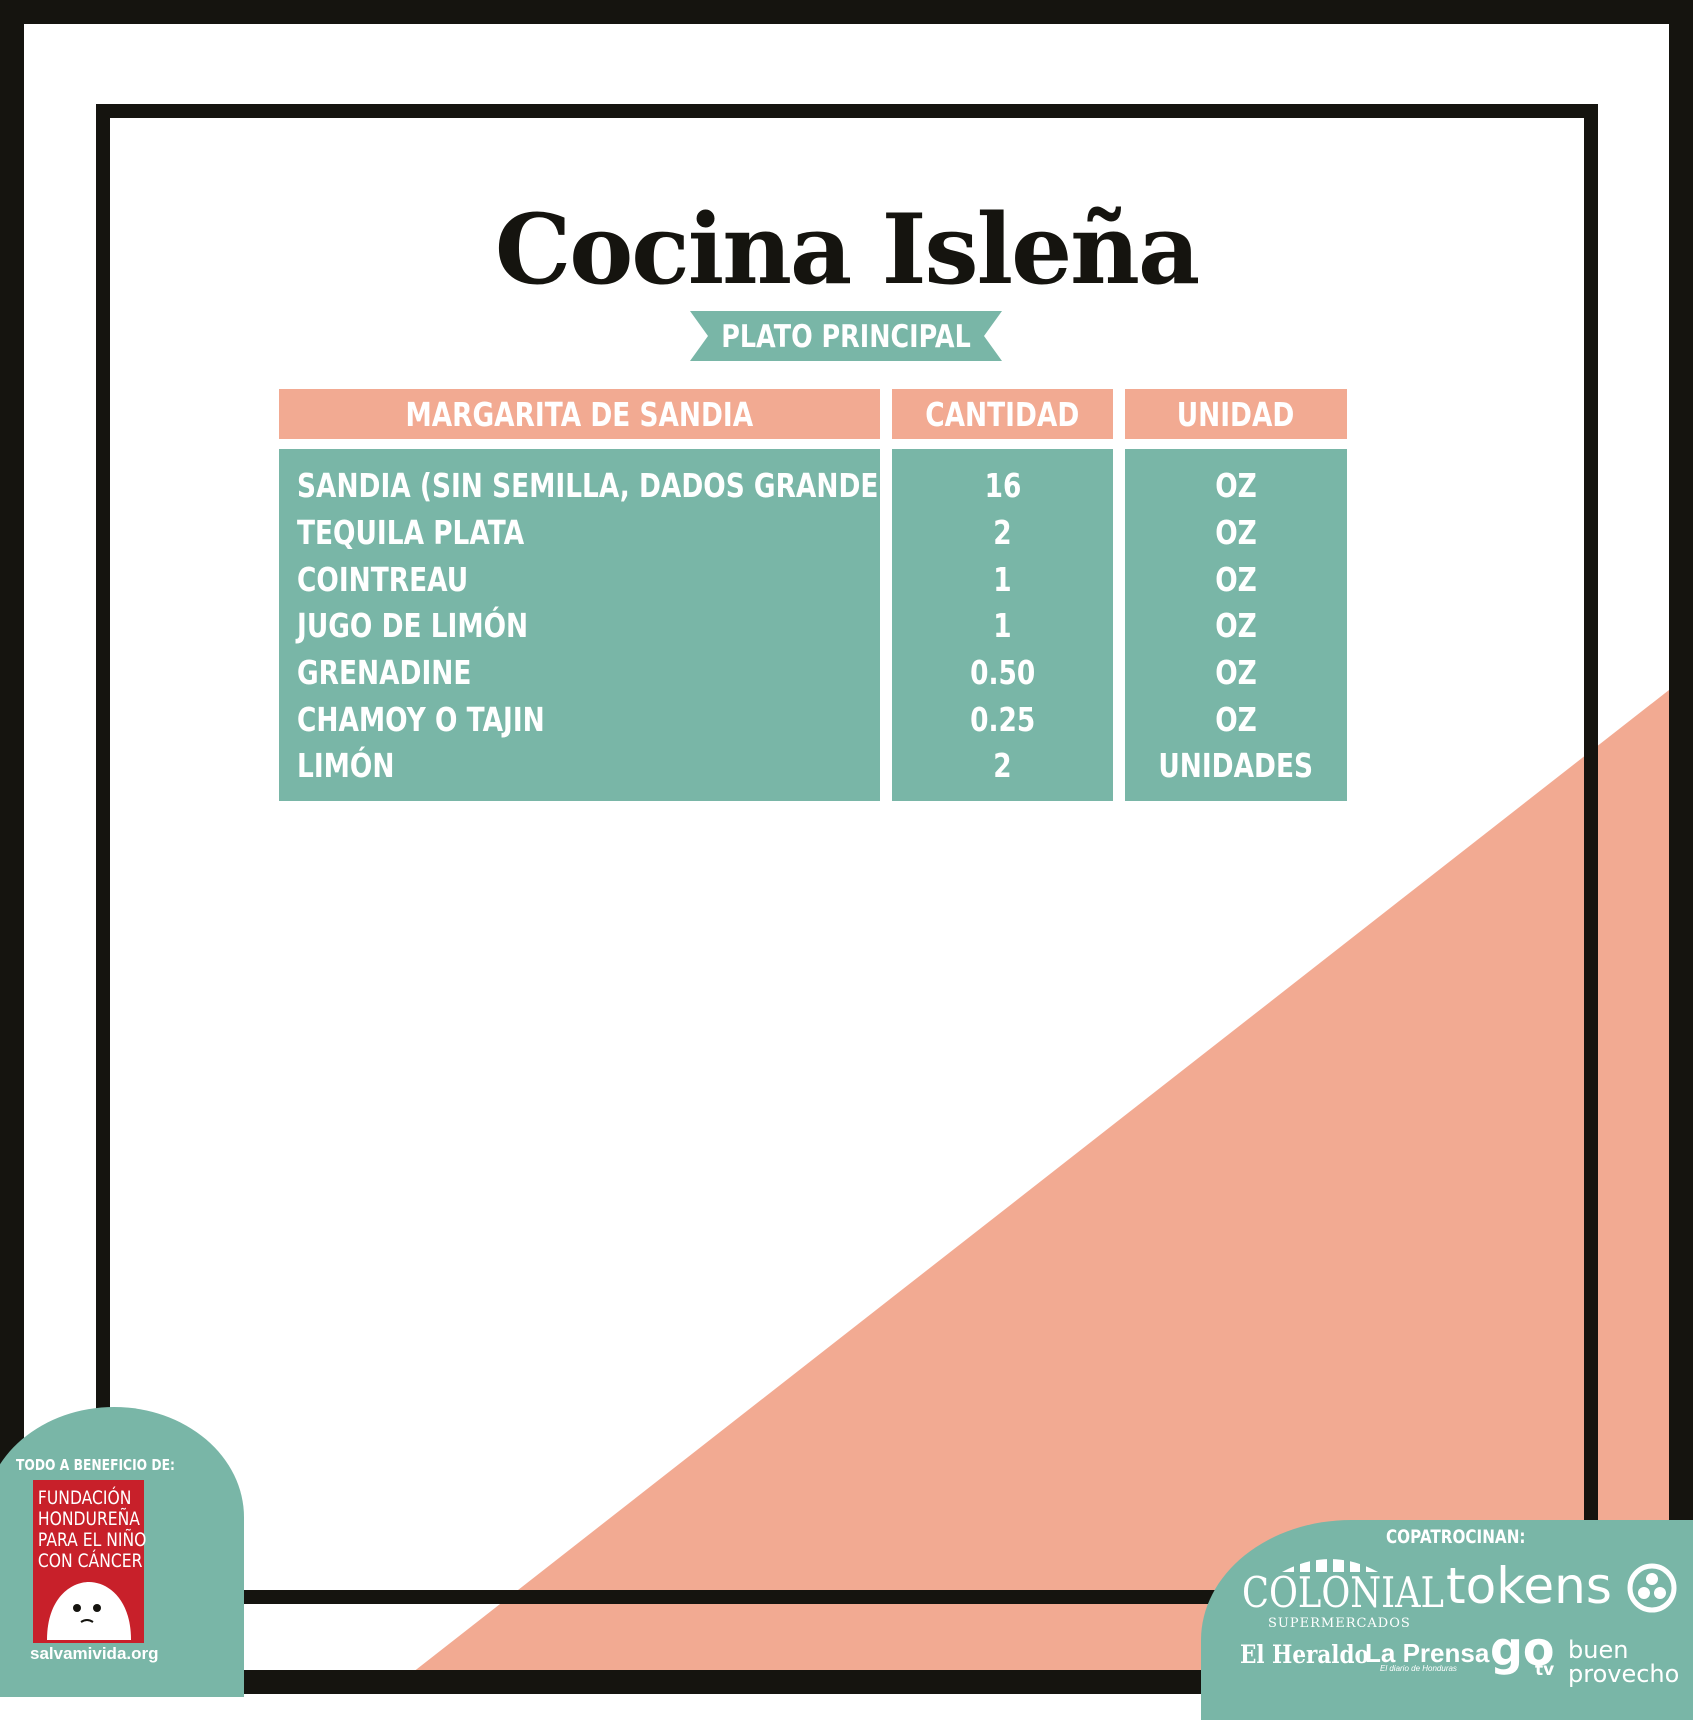  I want to click on quantity-cell: 0.25, so click(1002, 719).